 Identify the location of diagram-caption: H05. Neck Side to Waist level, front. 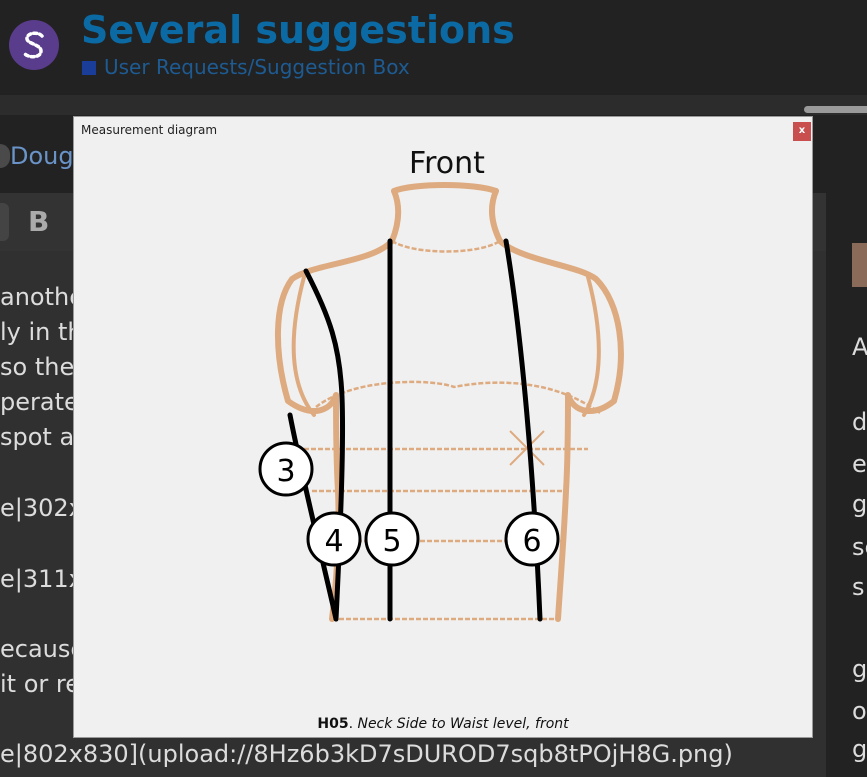
(443, 724).